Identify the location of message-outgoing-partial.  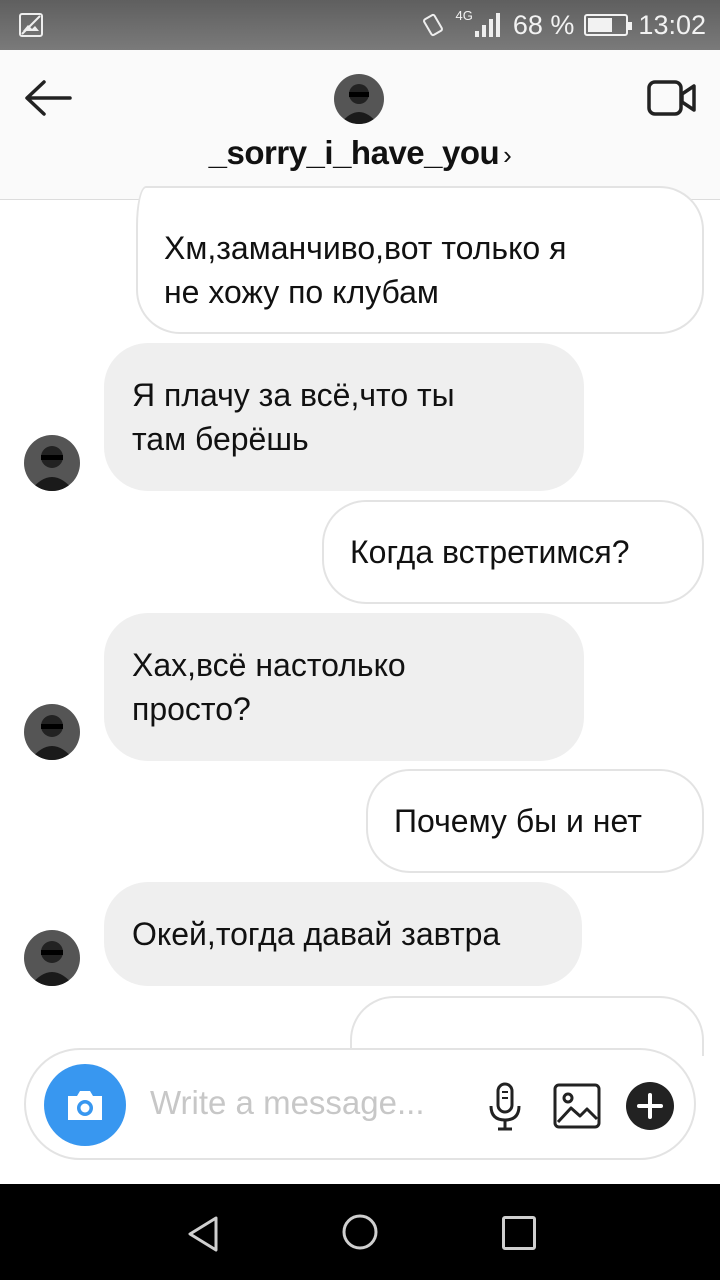
(527, 1026).